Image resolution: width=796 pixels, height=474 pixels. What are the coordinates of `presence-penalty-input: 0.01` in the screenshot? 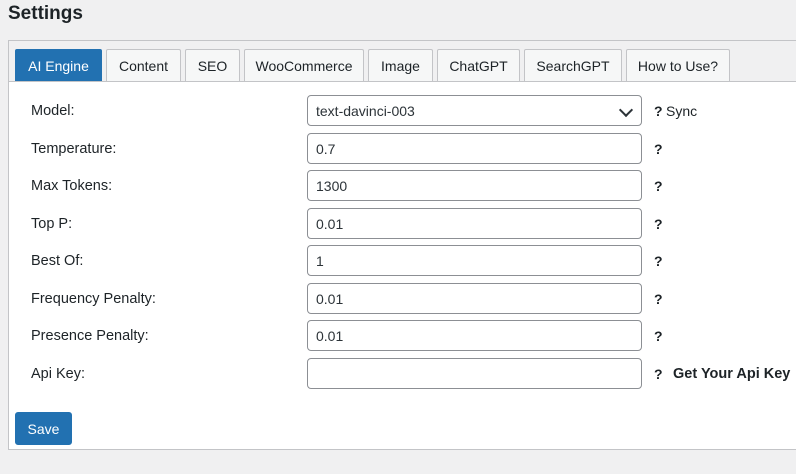 It's located at (474, 335).